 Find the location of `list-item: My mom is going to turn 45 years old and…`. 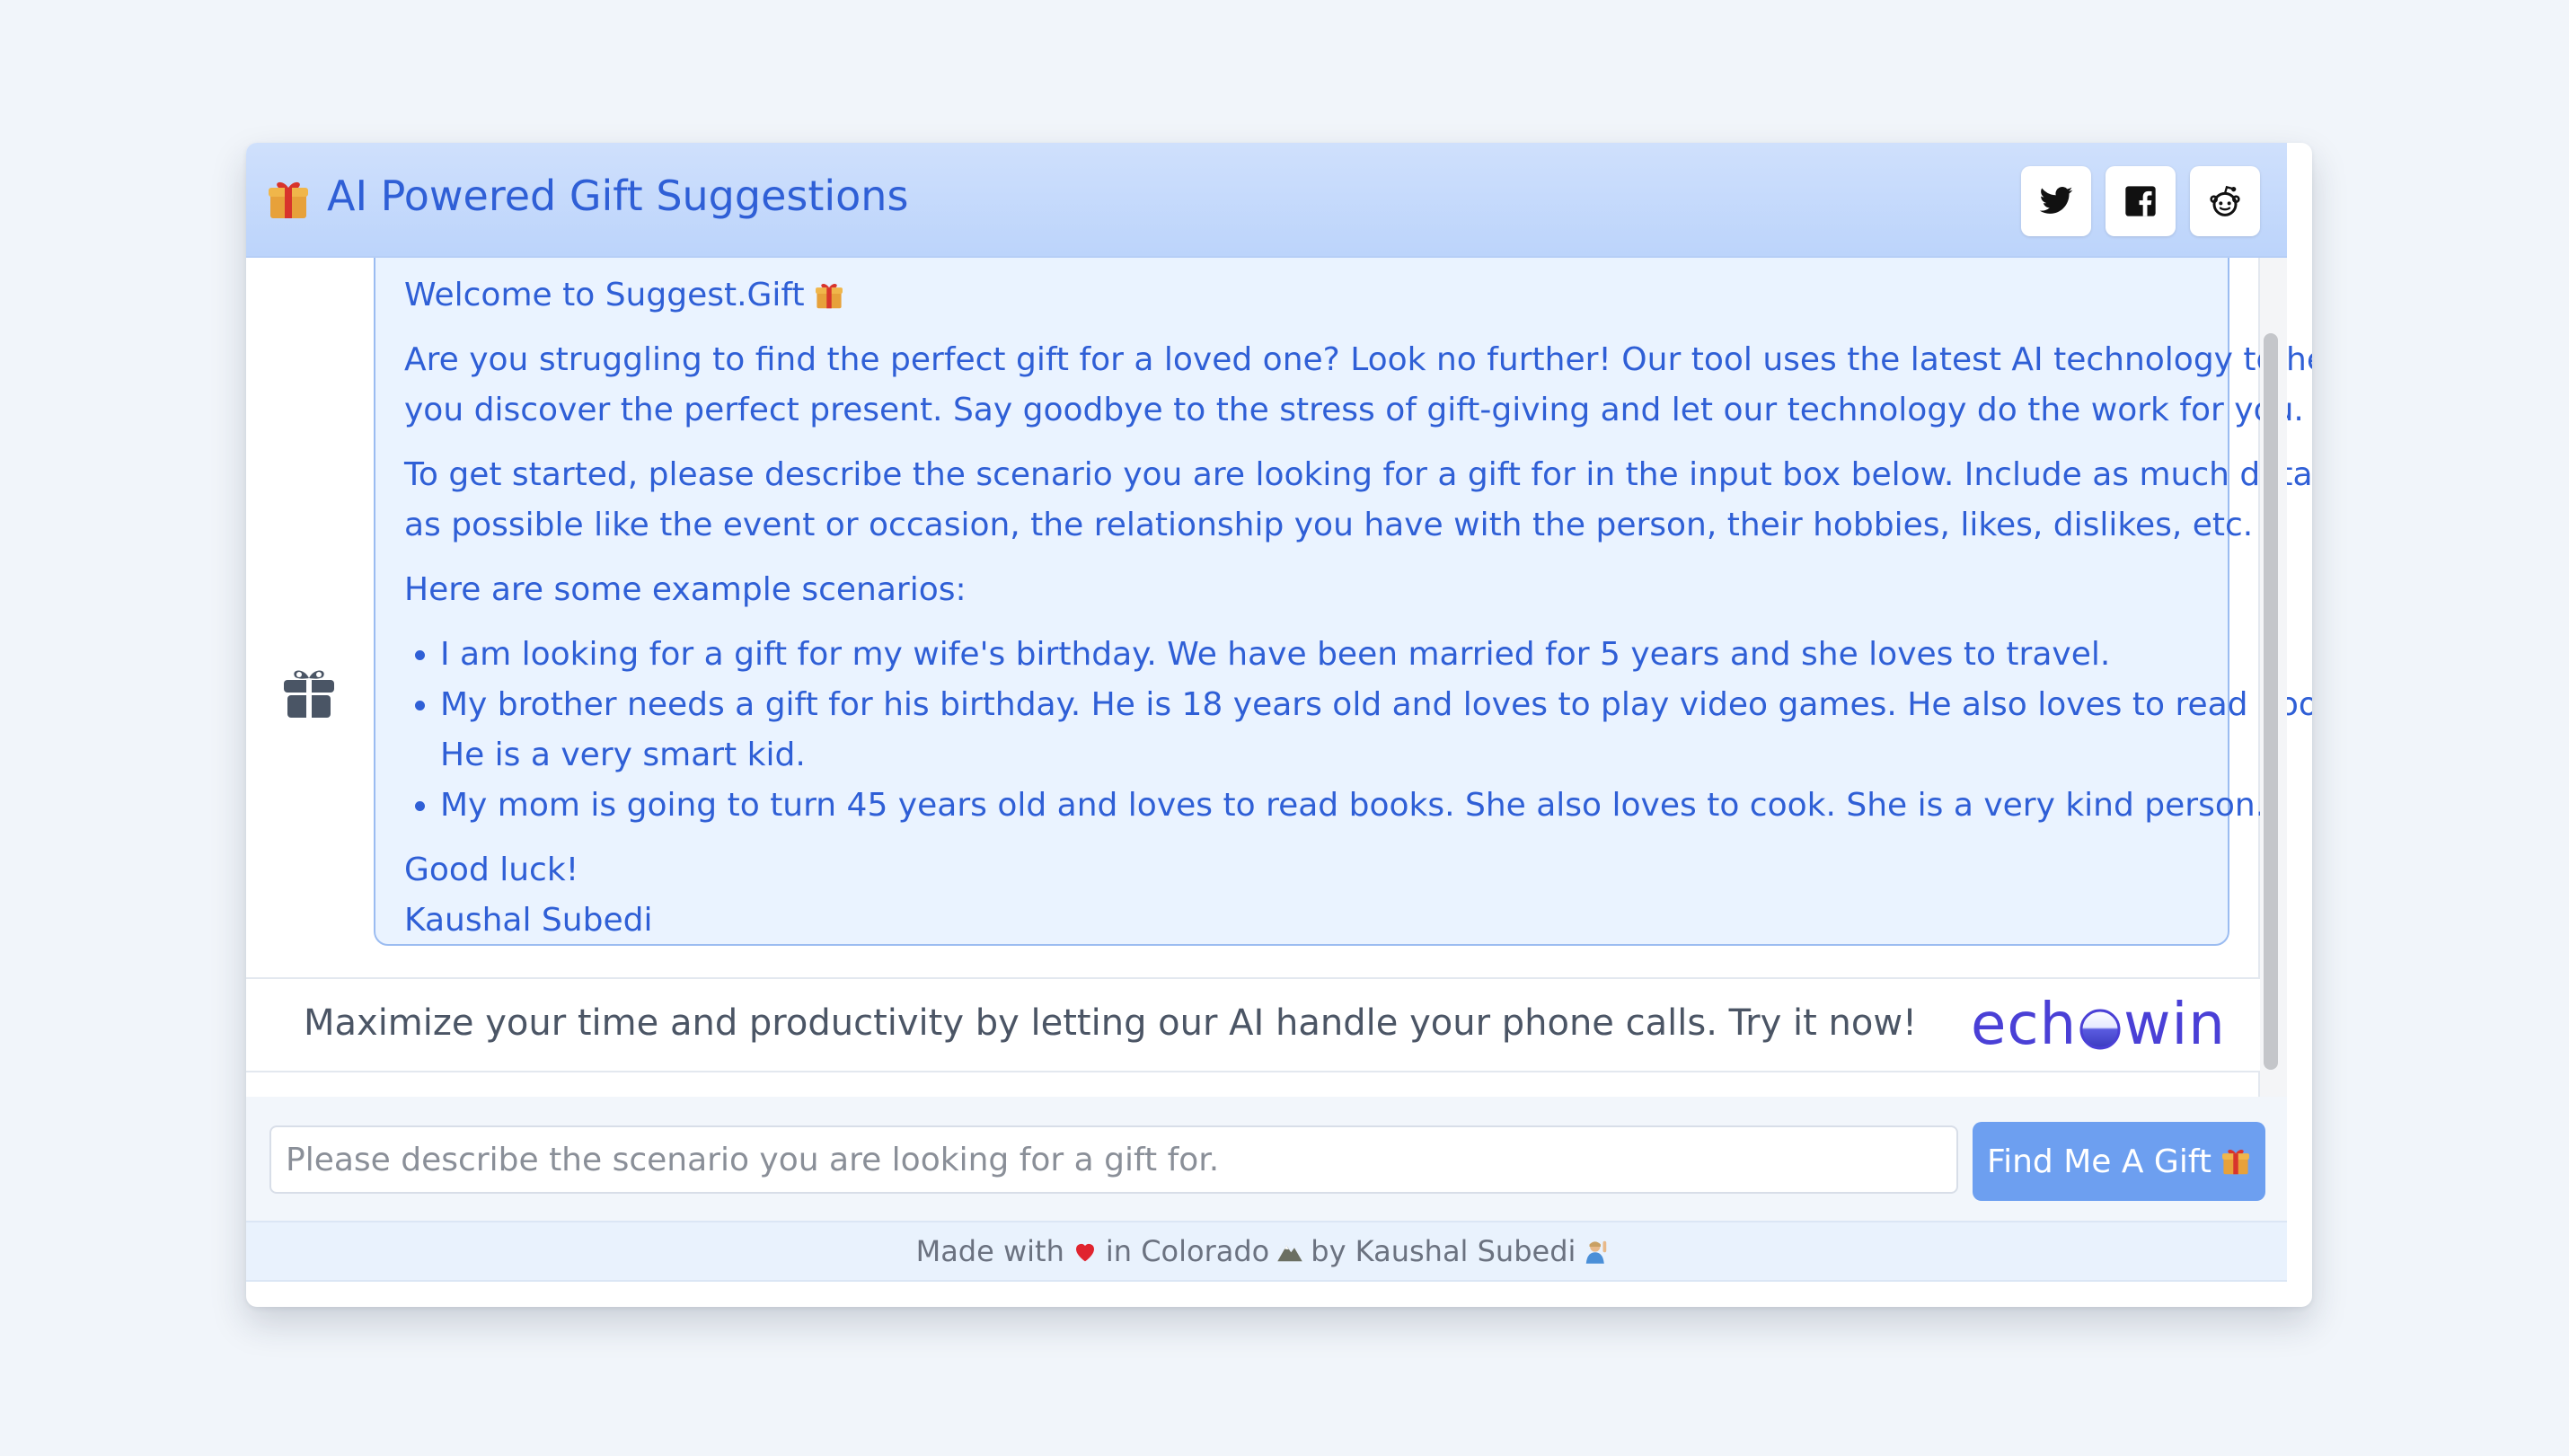

list-item: My mom is going to turn 45 years old and… is located at coordinates (1353, 806).